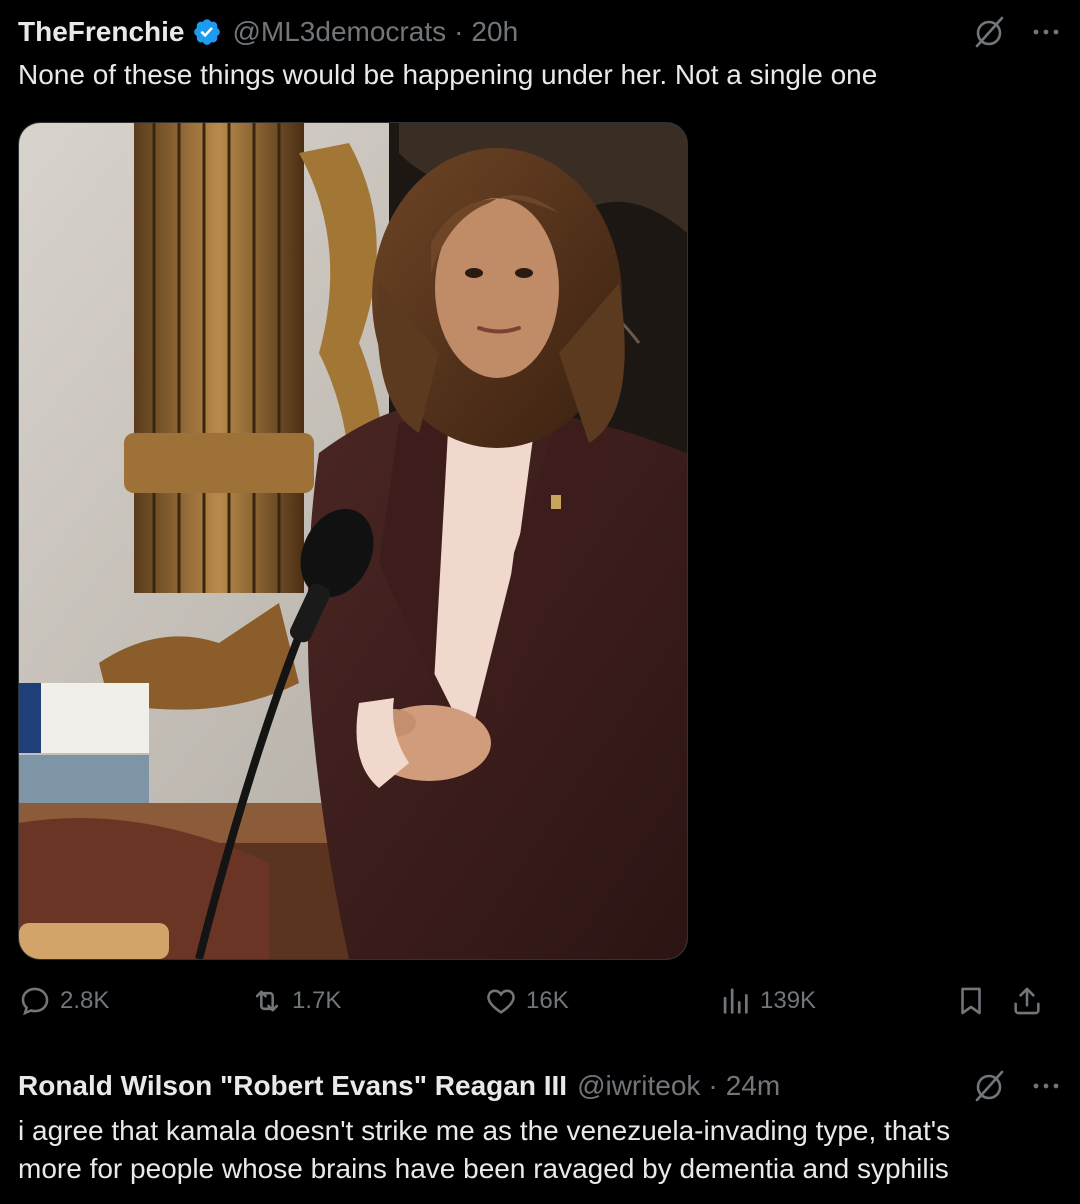 This screenshot has height=1204, width=1080. I want to click on post-action-bar: 2.8K 1.7K 16K 139K, so click(540, 1002).